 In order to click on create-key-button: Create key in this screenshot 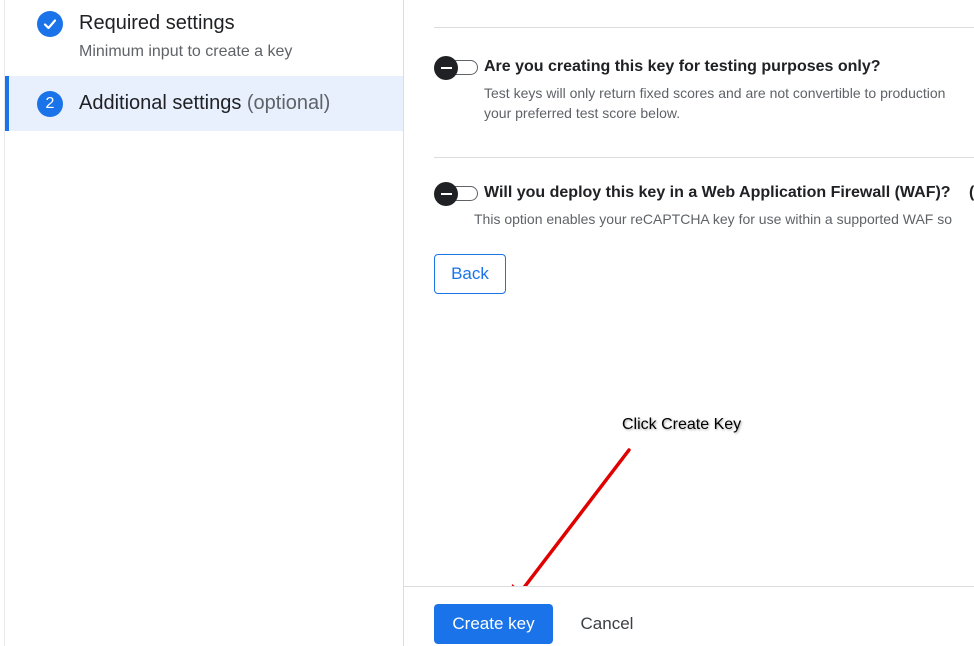, I will do `click(493, 624)`.